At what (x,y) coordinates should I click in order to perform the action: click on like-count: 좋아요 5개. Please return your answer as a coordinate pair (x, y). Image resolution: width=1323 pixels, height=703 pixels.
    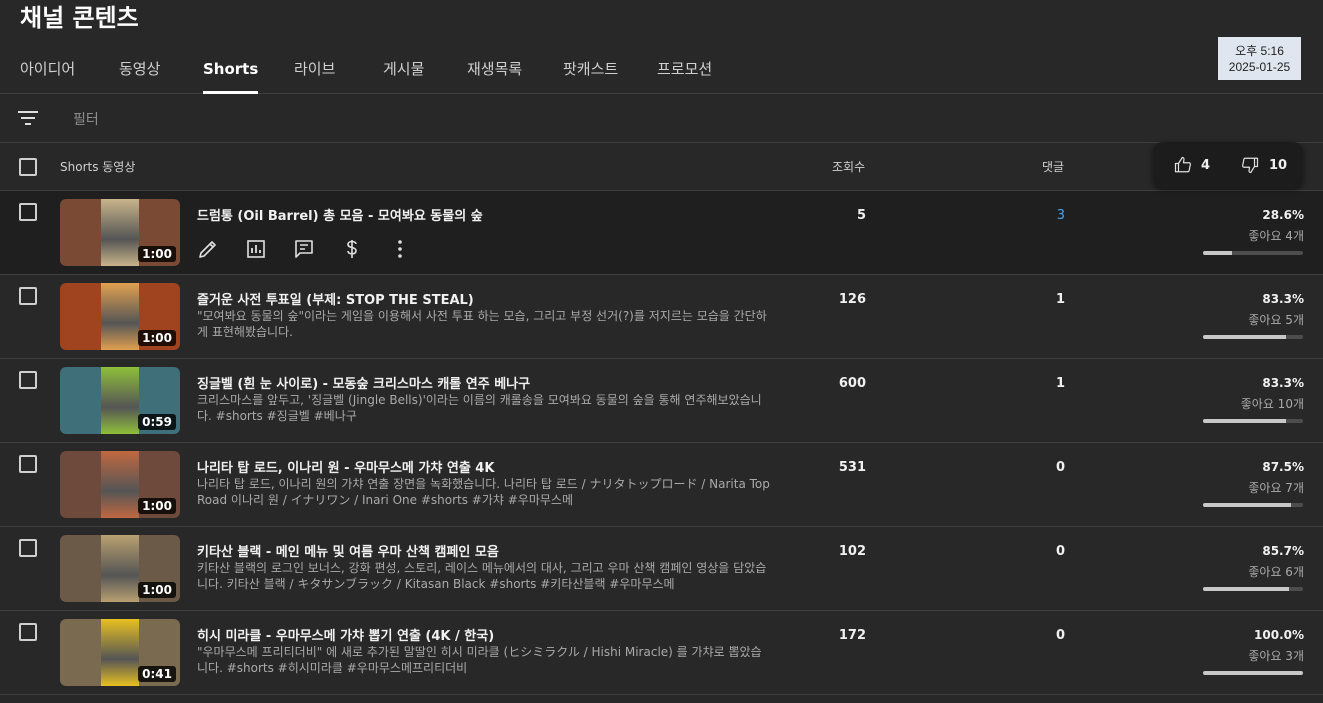
    Looking at the image, I should click on (1276, 320).